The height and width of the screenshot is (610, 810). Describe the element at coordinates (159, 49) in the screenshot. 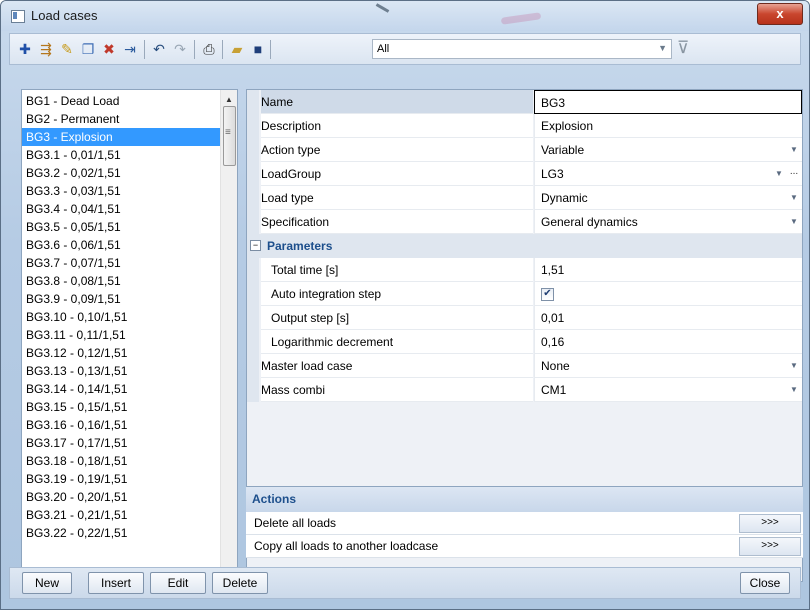

I see `undo-icon: ↶` at that location.